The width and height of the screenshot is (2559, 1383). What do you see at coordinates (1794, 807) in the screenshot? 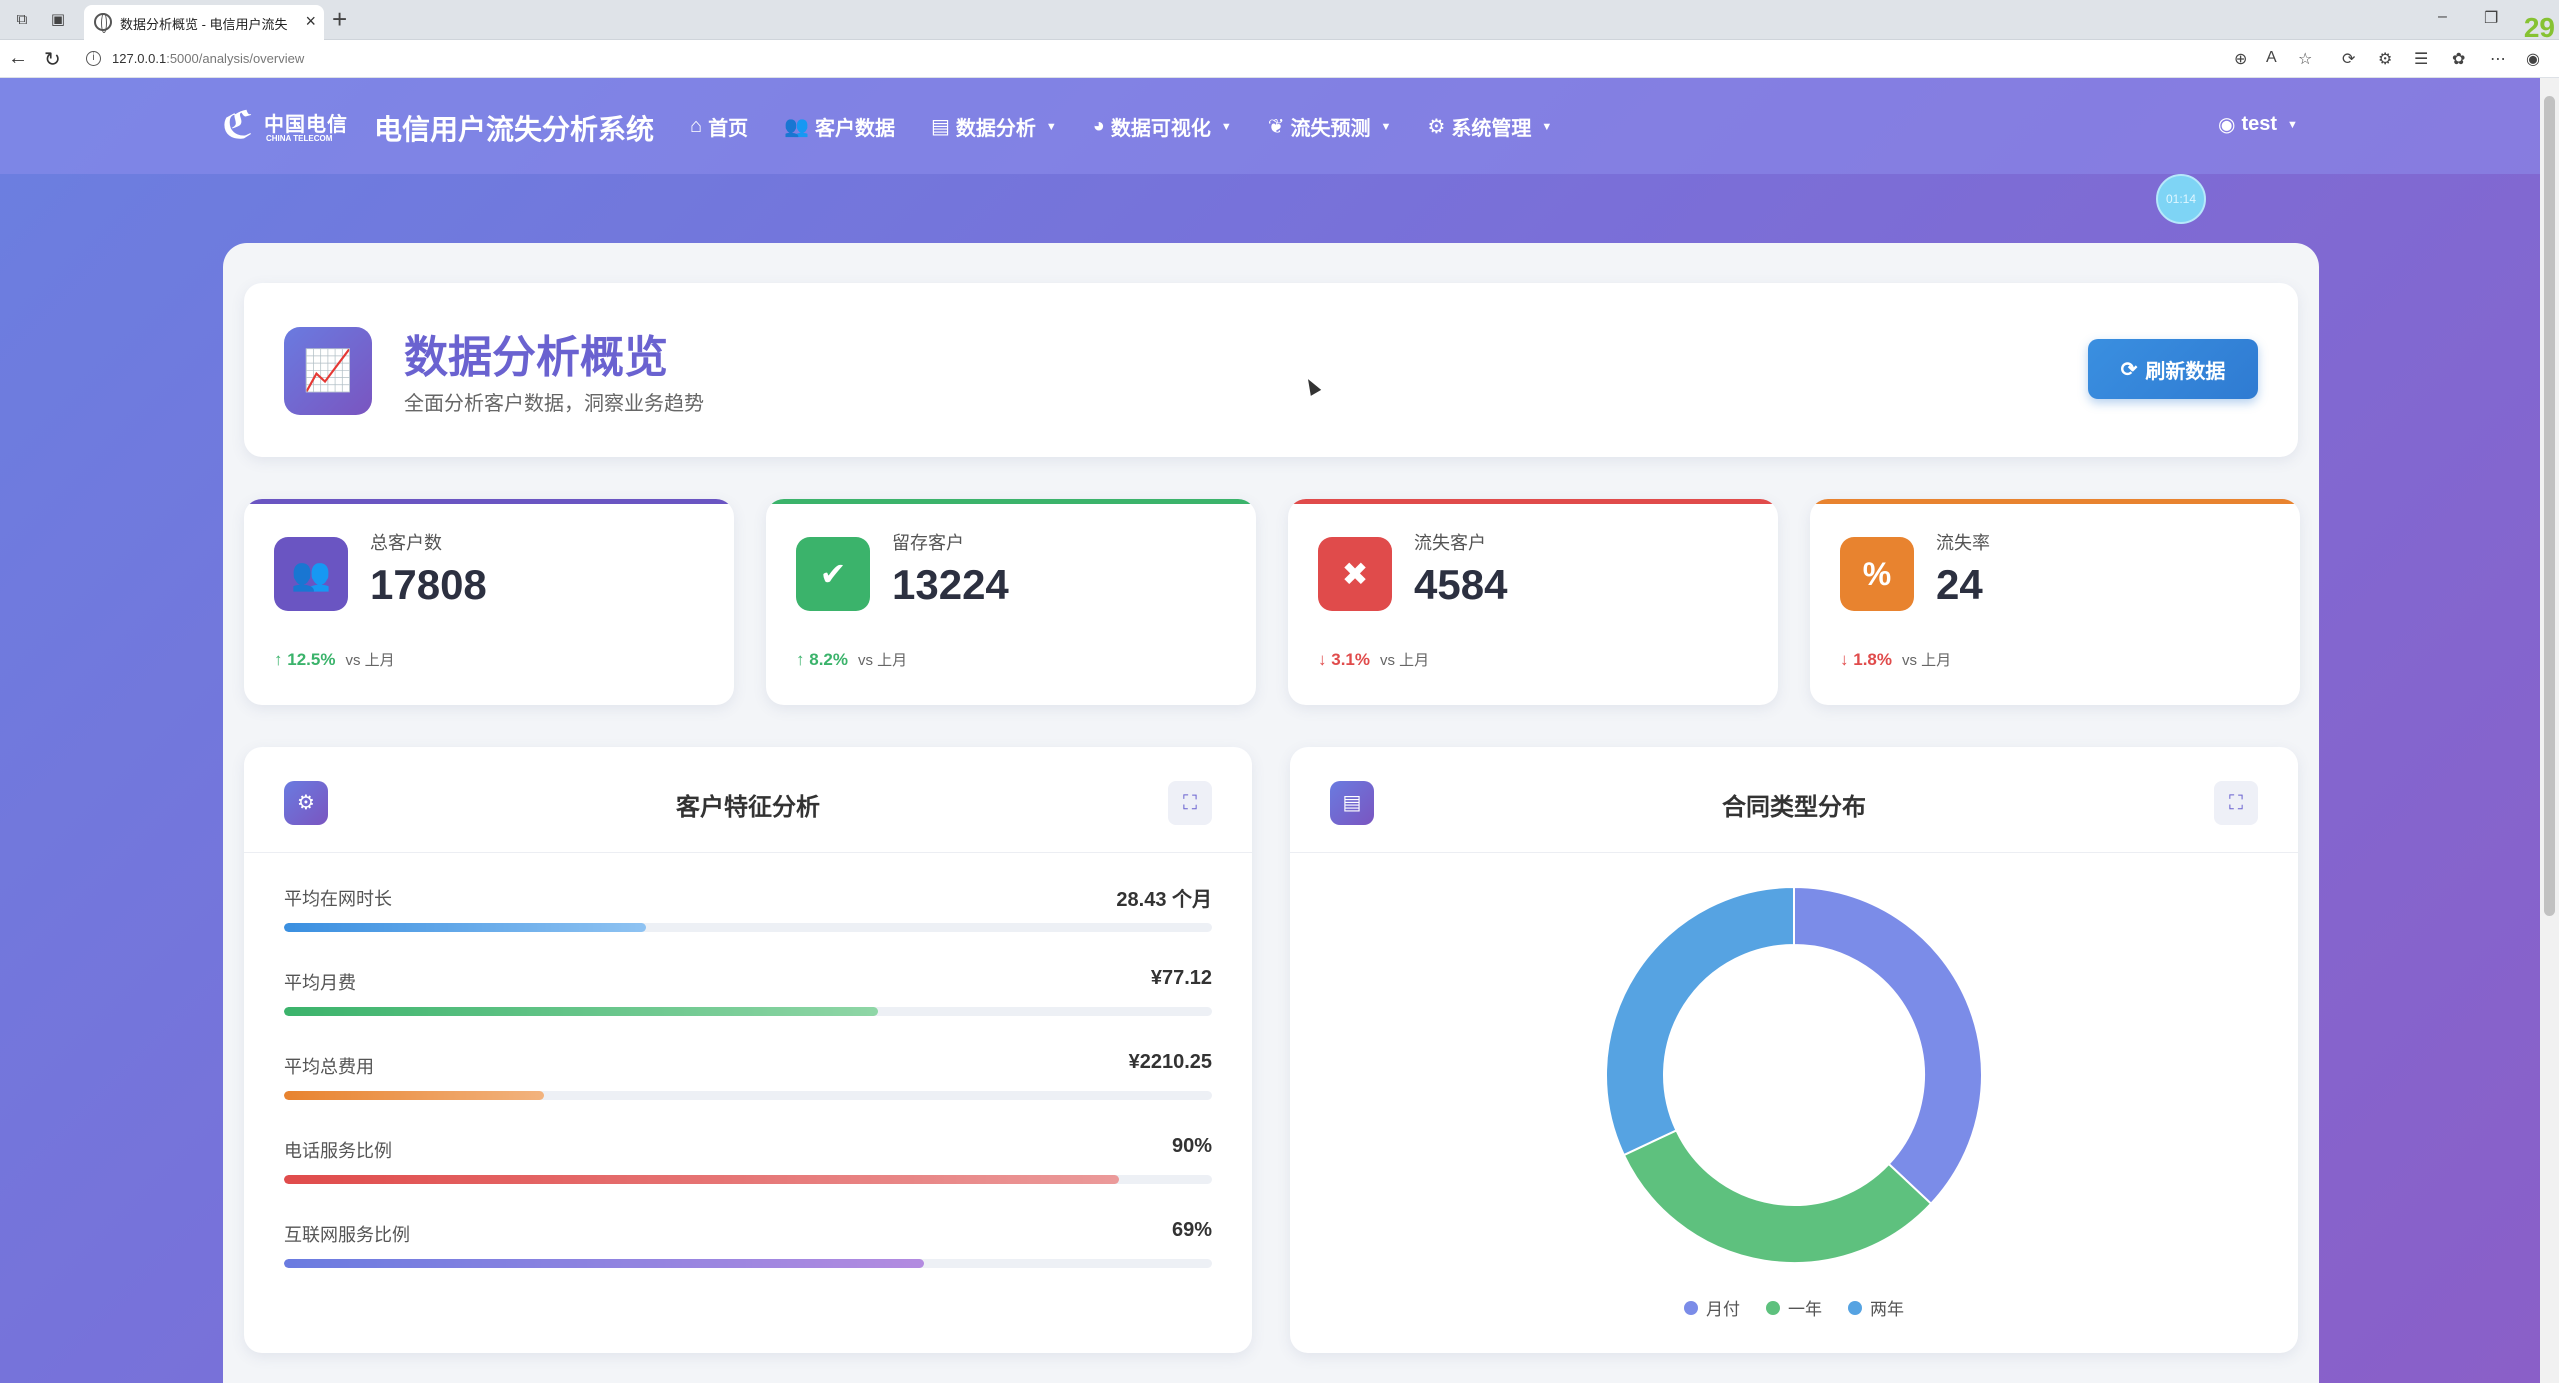
I see `panel-title: 合同类型分布` at bounding box center [1794, 807].